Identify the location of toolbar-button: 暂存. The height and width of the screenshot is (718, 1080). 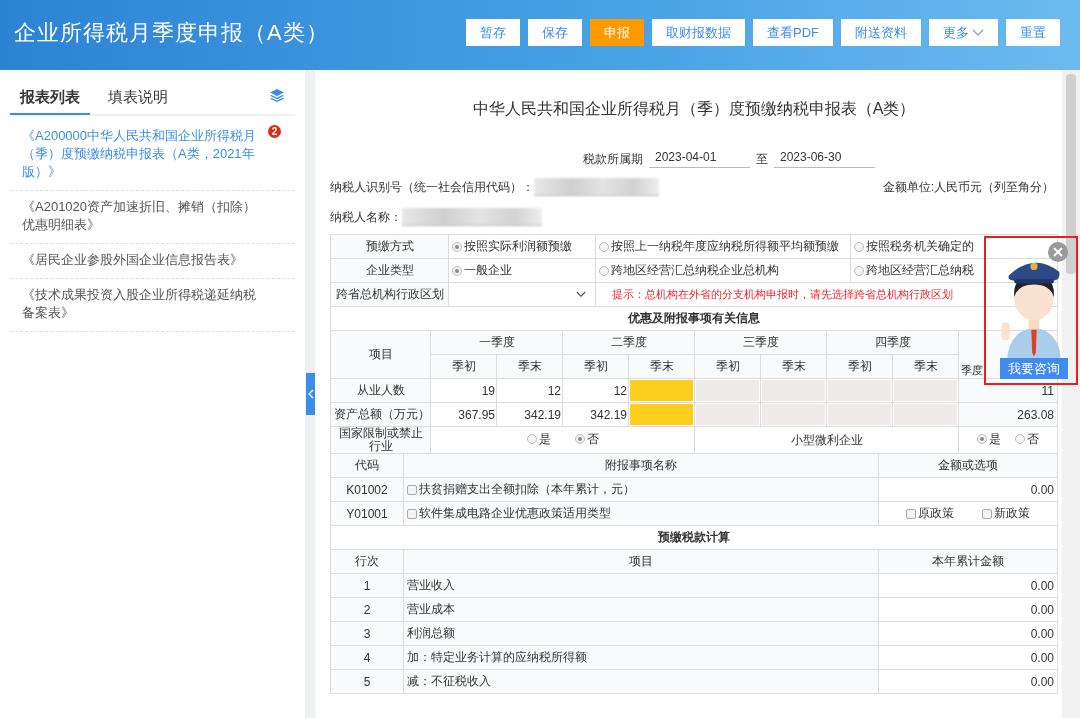
(493, 32).